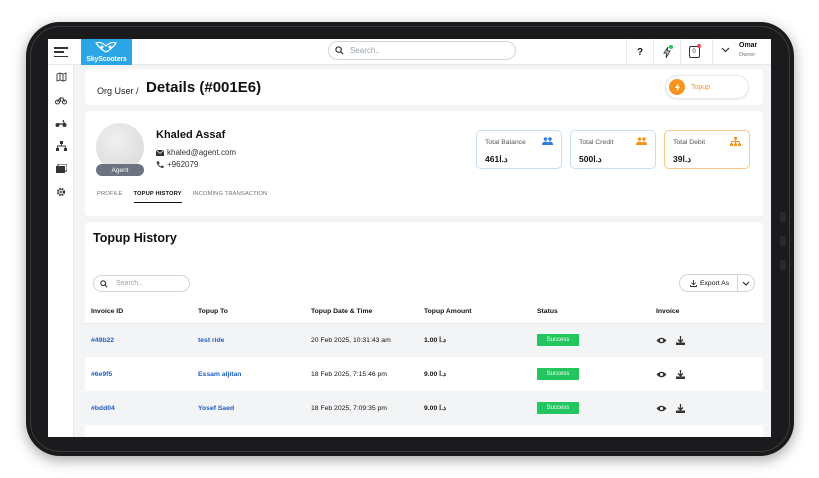 The width and height of the screenshot is (819, 478). Describe the element at coordinates (424, 87) in the screenshot. I see `page-header: Org User / Details (#001E6) Topup` at that location.